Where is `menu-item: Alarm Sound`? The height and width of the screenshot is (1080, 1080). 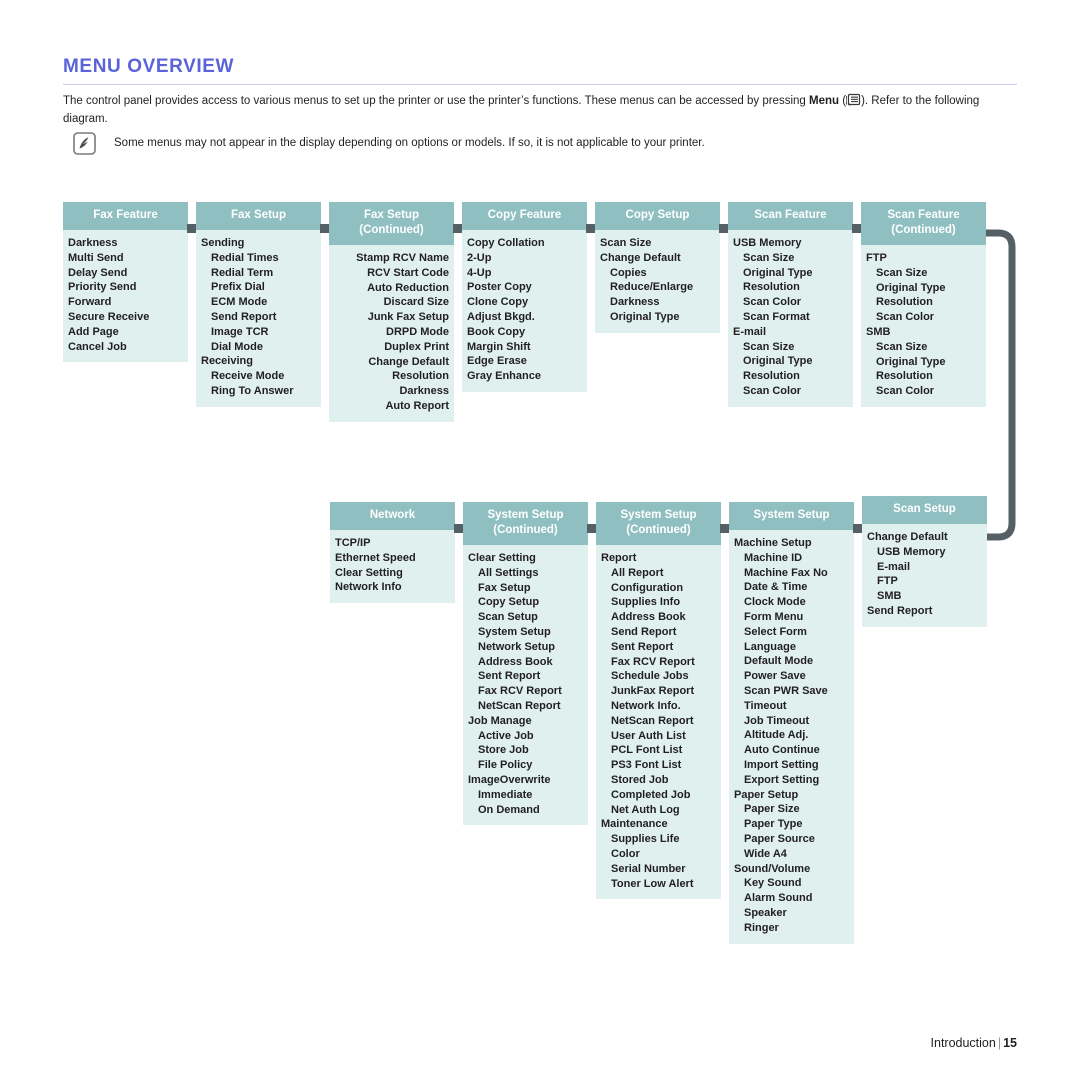 menu-item: Alarm Sound is located at coordinates (778, 898).